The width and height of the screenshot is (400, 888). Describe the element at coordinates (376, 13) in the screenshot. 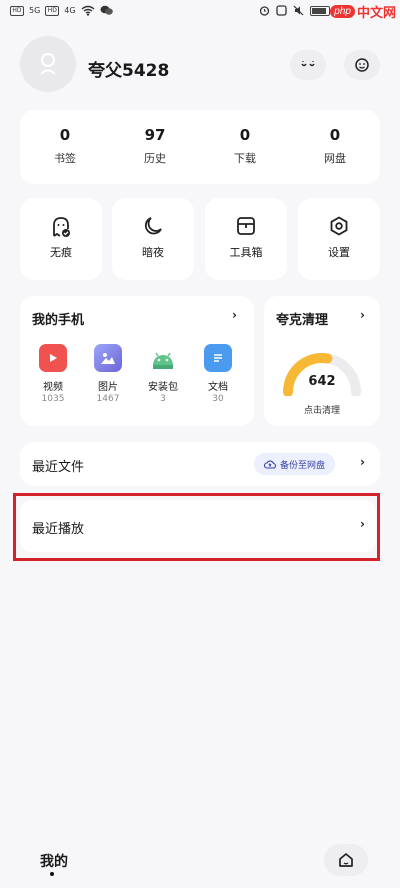

I see `watermark-text: 中文网` at that location.